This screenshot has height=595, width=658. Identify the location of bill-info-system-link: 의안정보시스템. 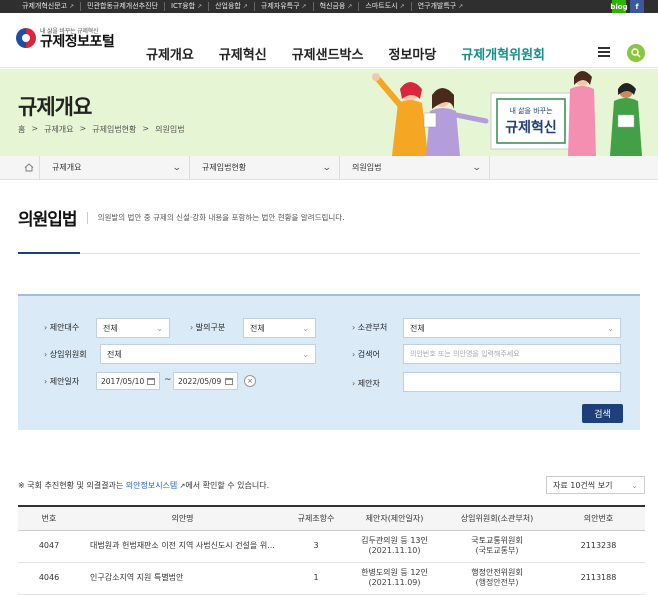
(152, 485).